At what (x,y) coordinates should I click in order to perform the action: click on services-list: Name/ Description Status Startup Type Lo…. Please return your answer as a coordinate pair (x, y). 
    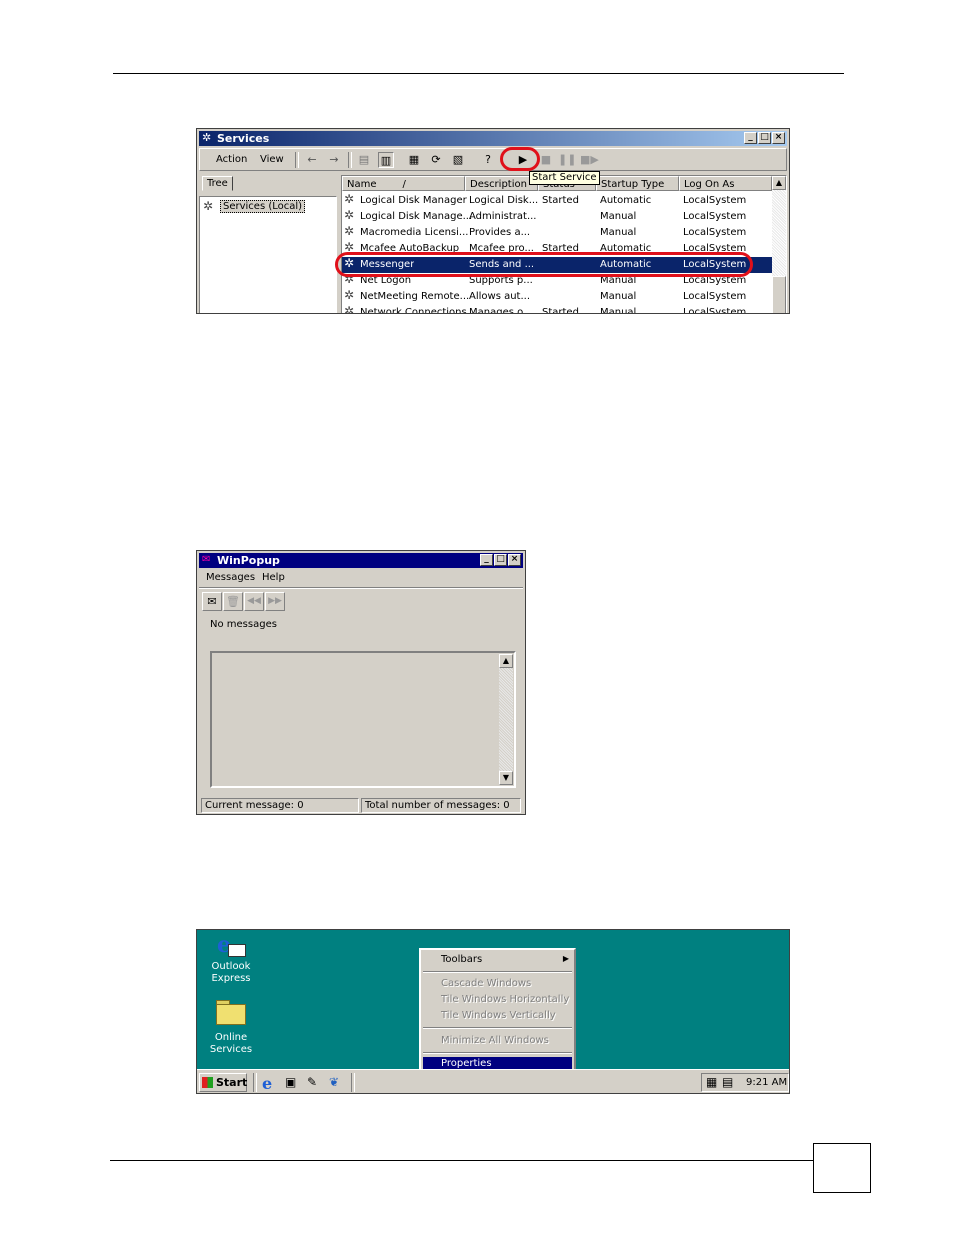
    Looking at the image, I should click on (564, 244).